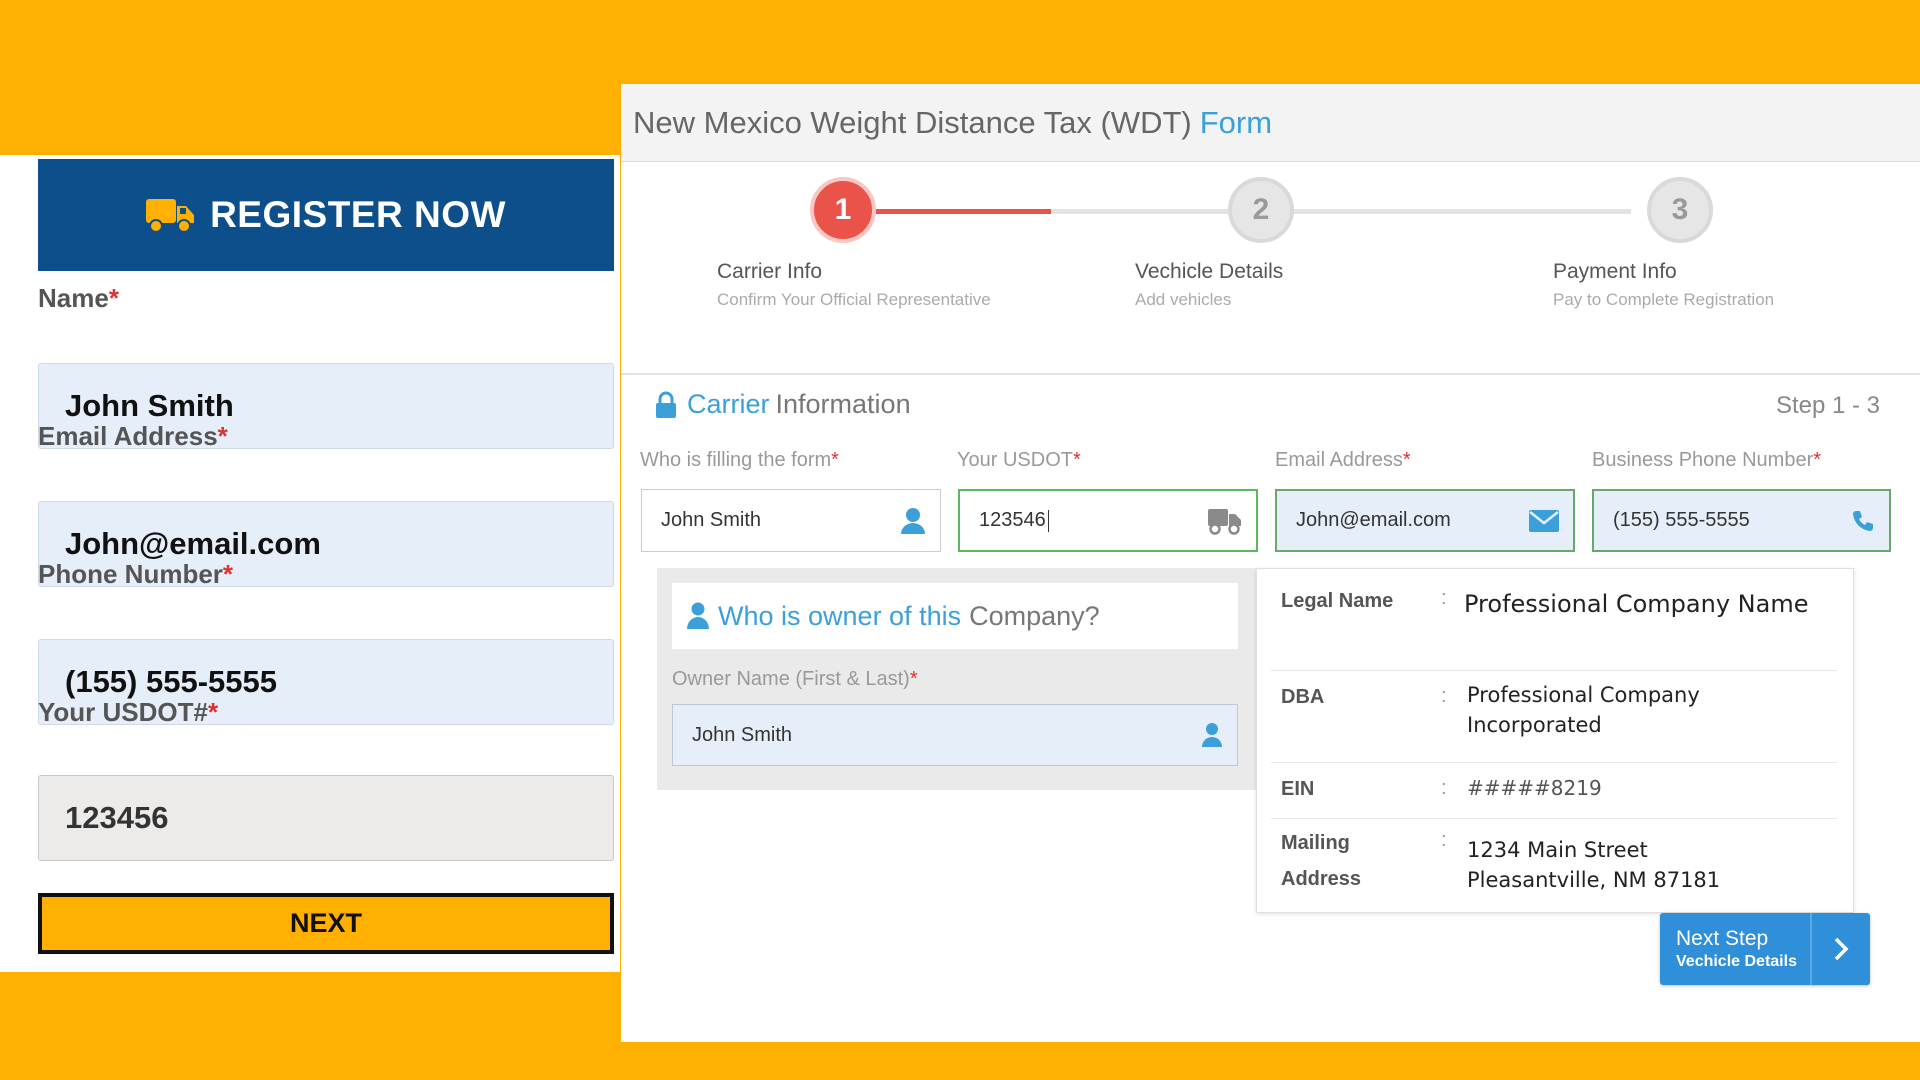  I want to click on section-divider, so click(1270, 374).